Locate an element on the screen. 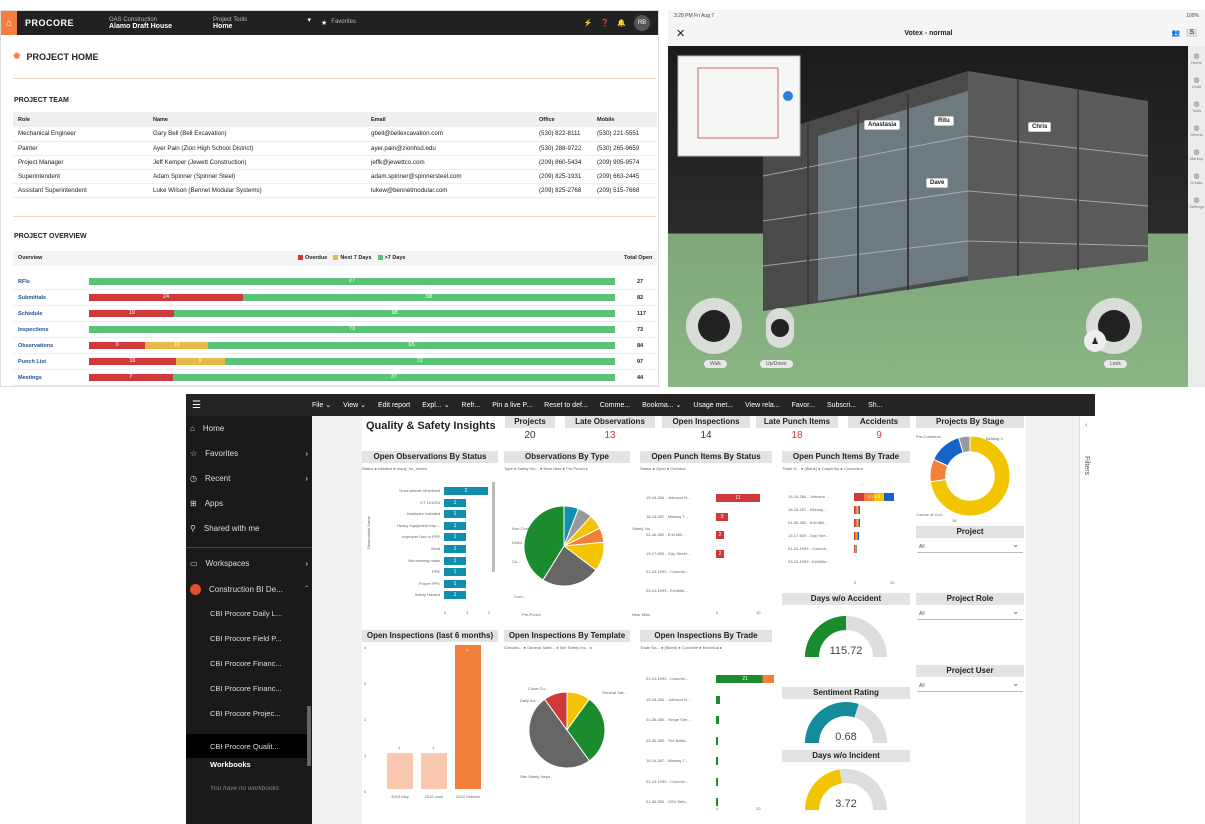 The image size is (1205, 824). overview-row-label: Observations is located at coordinates (35, 346).